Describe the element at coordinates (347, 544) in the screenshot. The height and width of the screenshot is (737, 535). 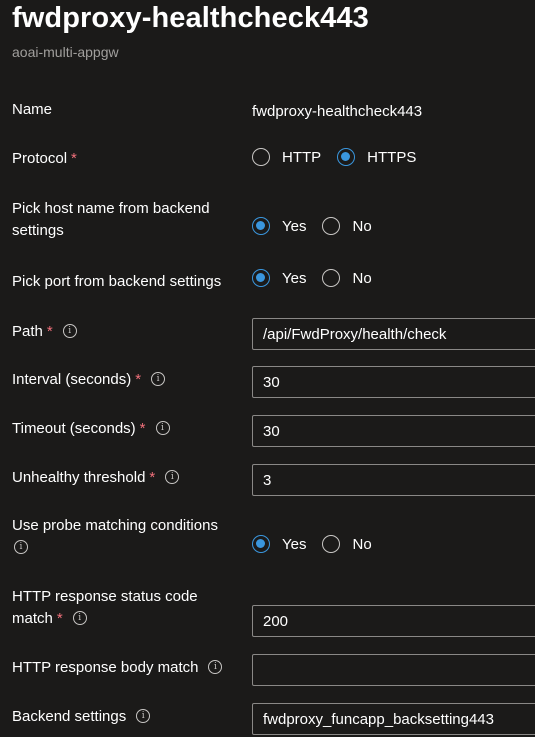
I see `probe-matching-no-radio: No` at that location.